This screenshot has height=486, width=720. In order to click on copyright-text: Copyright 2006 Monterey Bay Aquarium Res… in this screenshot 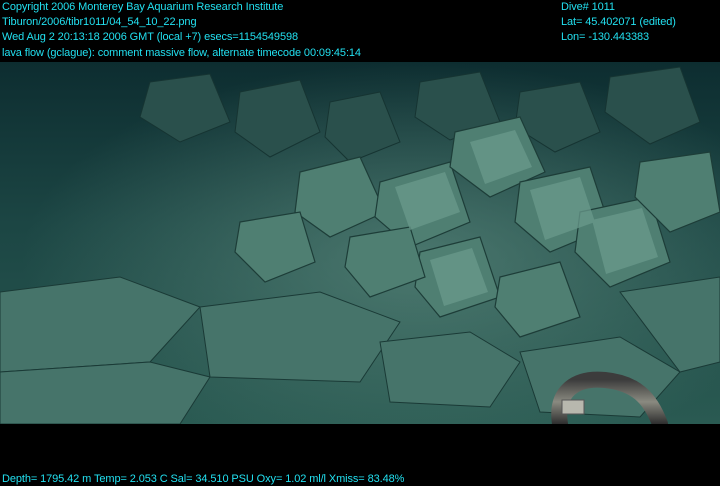, I will do `click(143, 7)`.